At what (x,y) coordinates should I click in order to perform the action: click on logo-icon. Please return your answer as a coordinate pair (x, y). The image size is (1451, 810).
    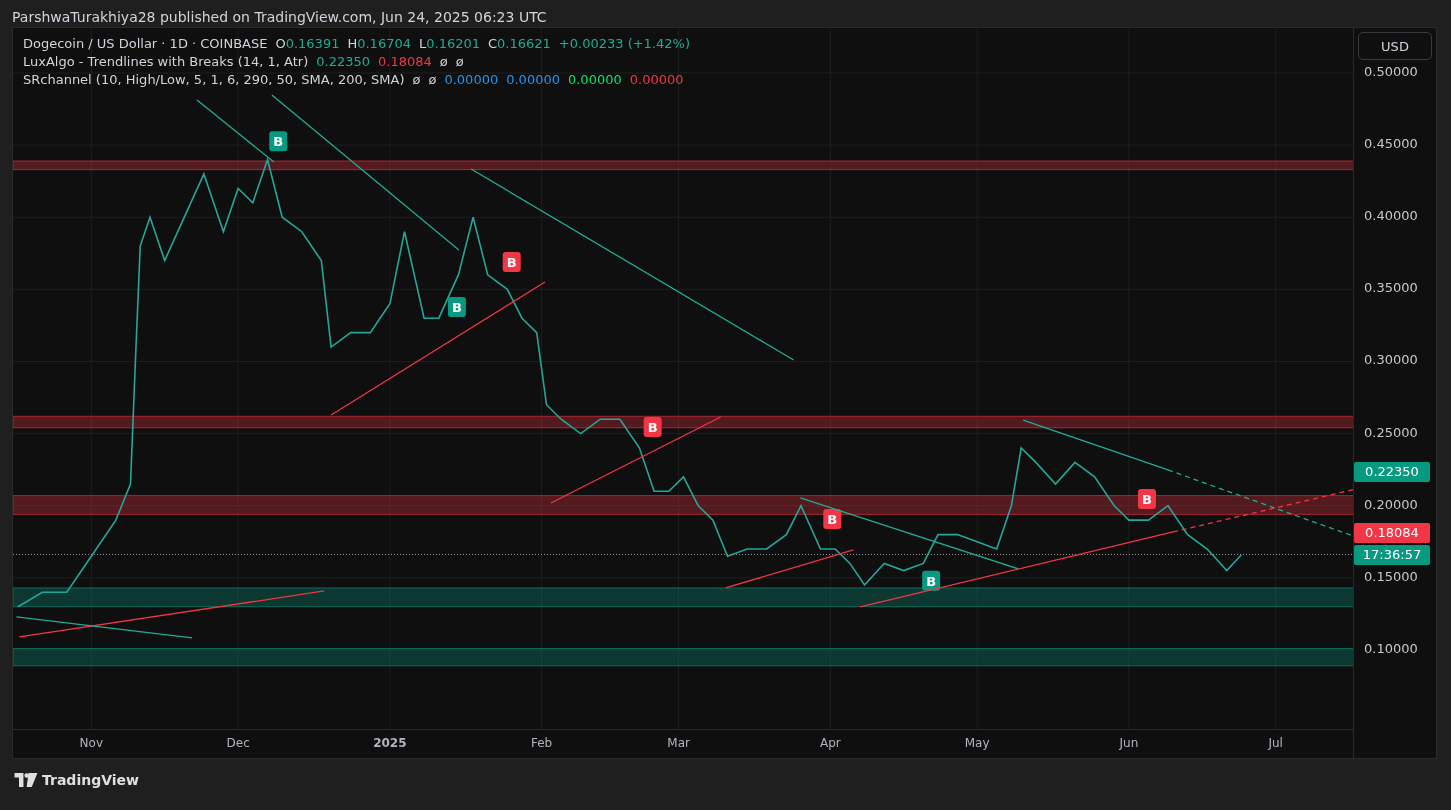
    Looking at the image, I should click on (26, 780).